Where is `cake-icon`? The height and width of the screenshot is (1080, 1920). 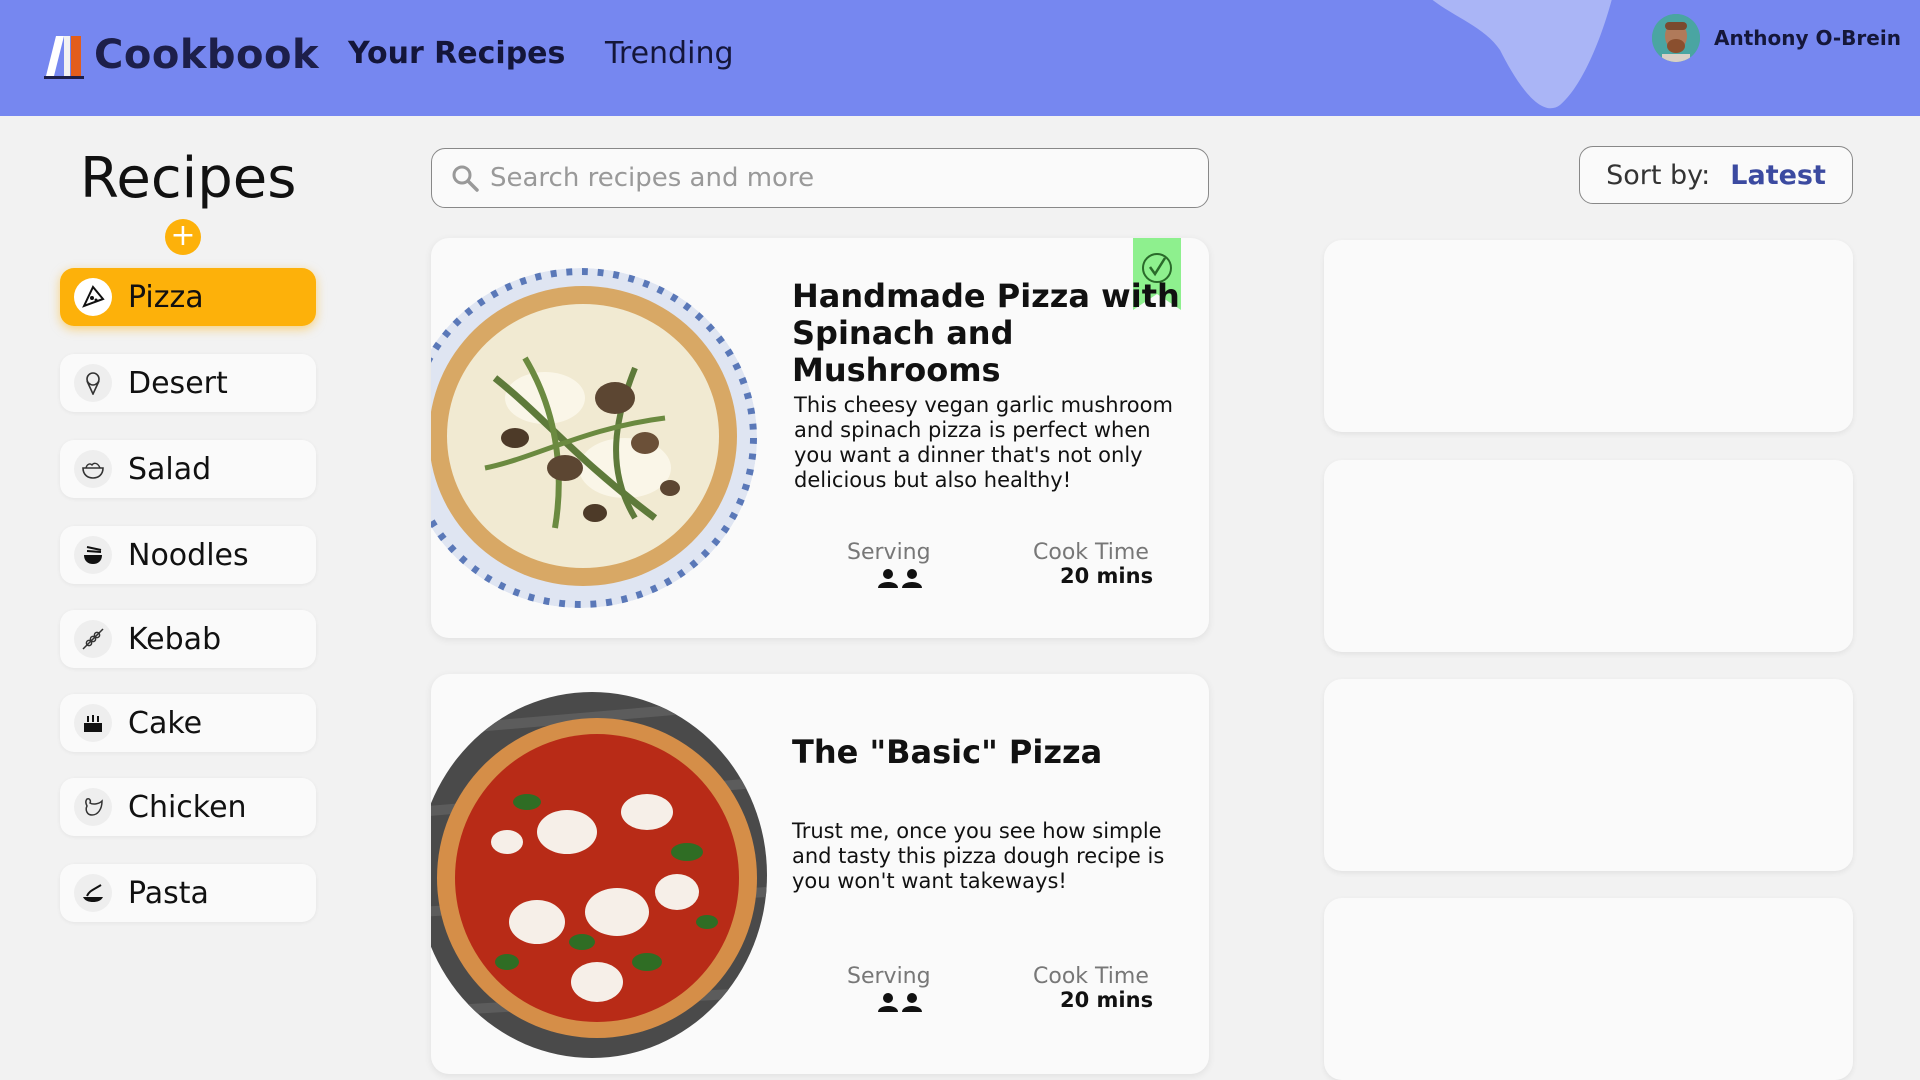
cake-icon is located at coordinates (93, 723).